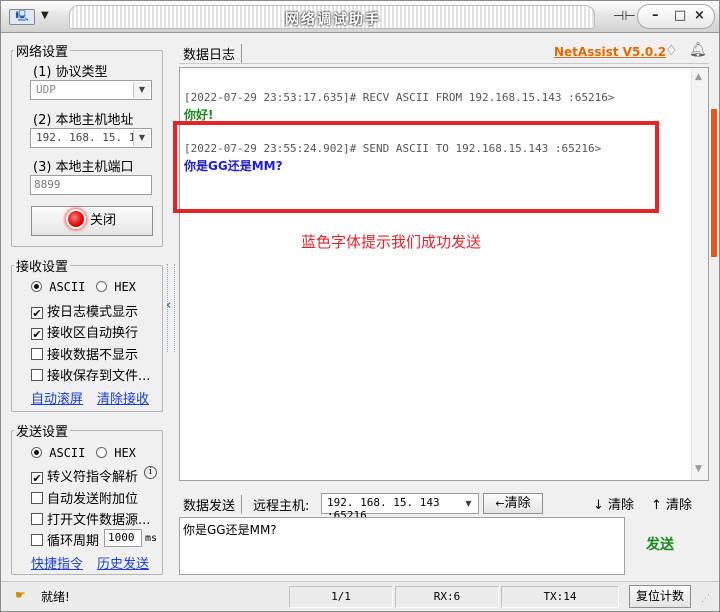 Image resolution: width=720 pixels, height=612 pixels. I want to click on send-input-value: 你是GG还是MM?, so click(230, 530).